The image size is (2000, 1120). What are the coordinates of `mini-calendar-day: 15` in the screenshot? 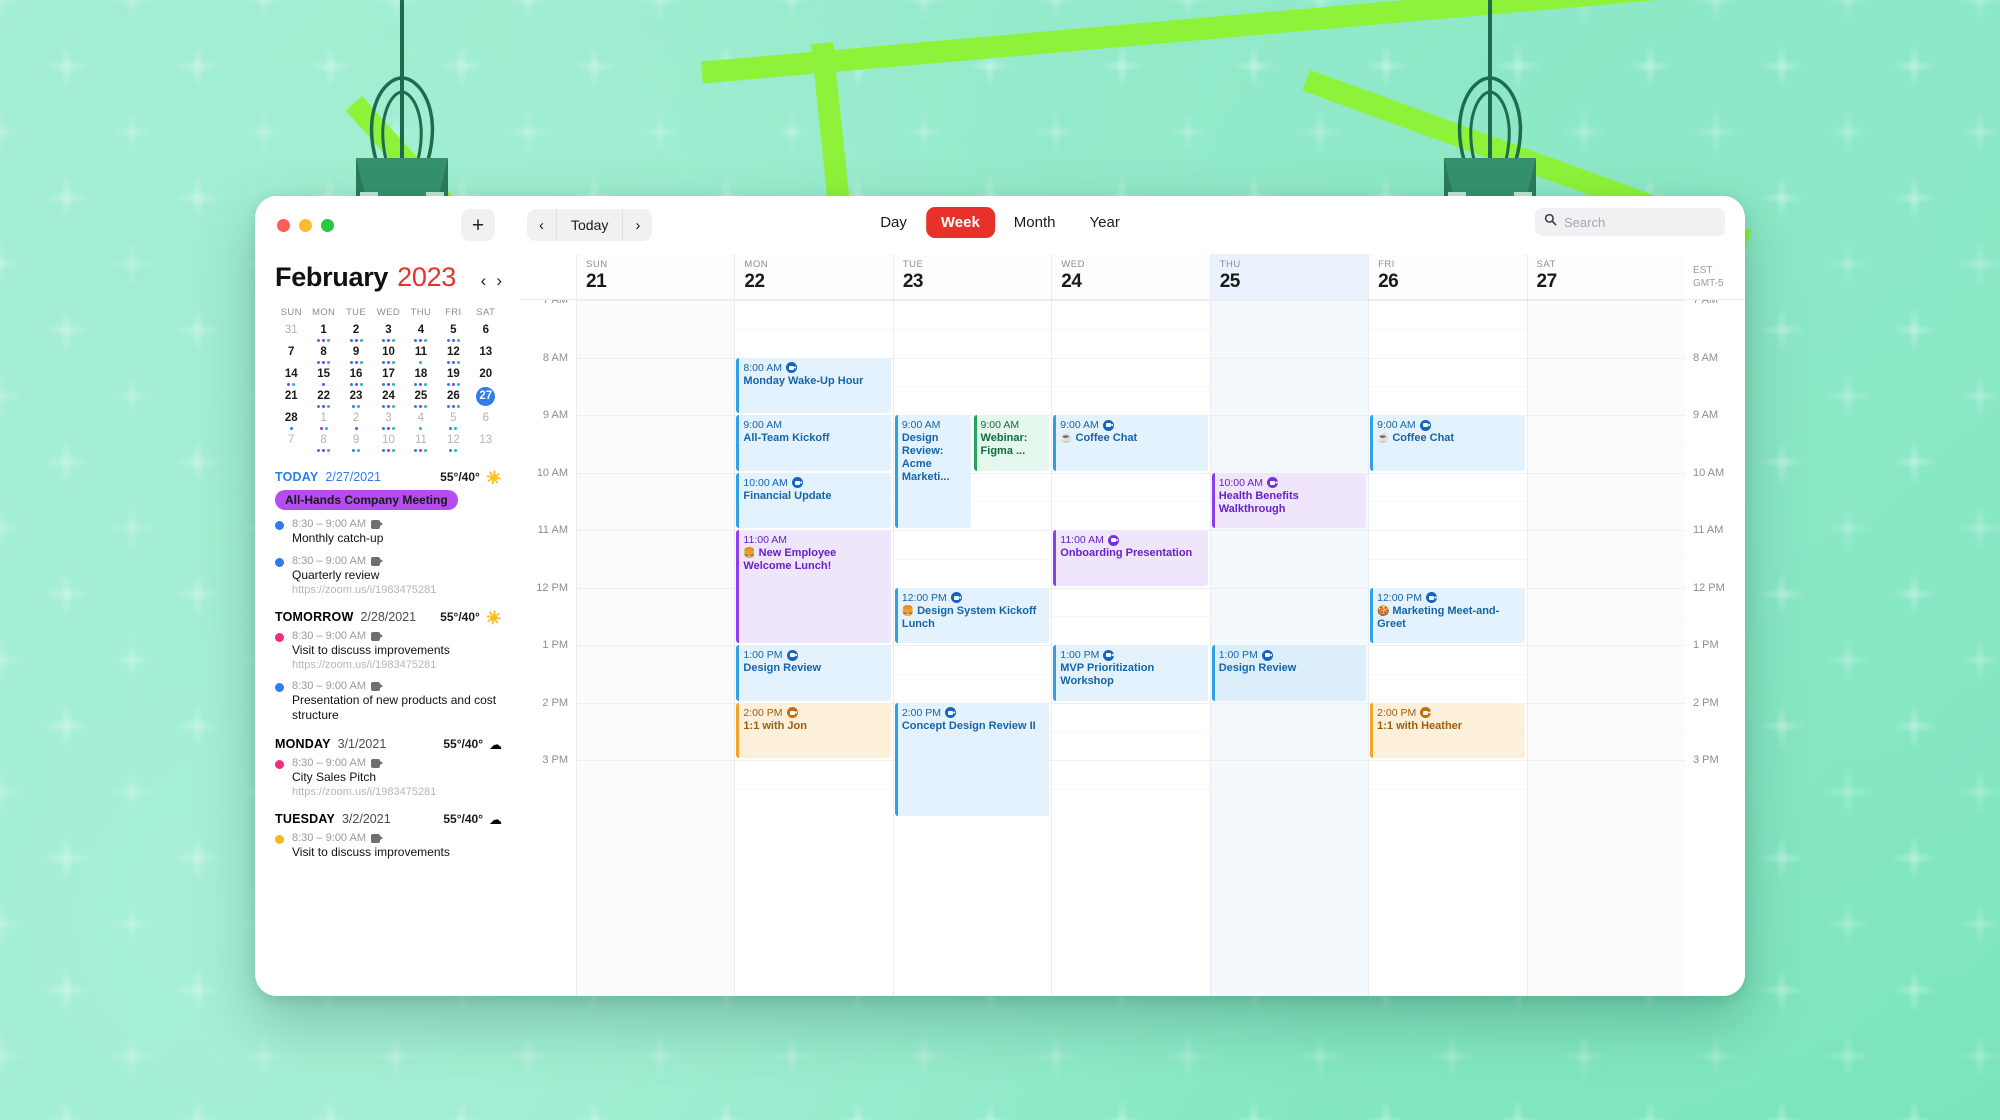 It's located at (323, 379).